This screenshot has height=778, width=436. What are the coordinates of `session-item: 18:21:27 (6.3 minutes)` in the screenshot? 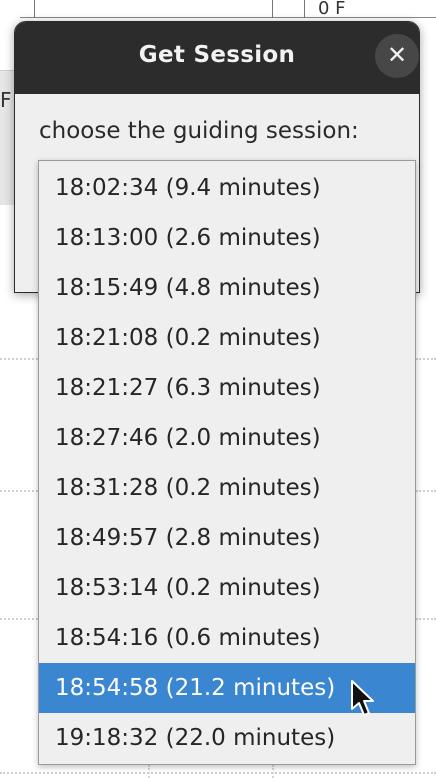 It's located at (227, 388).